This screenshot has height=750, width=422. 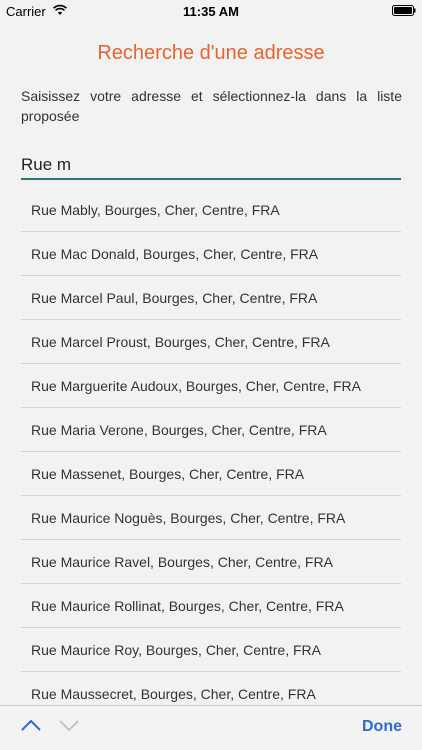 I want to click on done-button: Done, so click(x=382, y=727).